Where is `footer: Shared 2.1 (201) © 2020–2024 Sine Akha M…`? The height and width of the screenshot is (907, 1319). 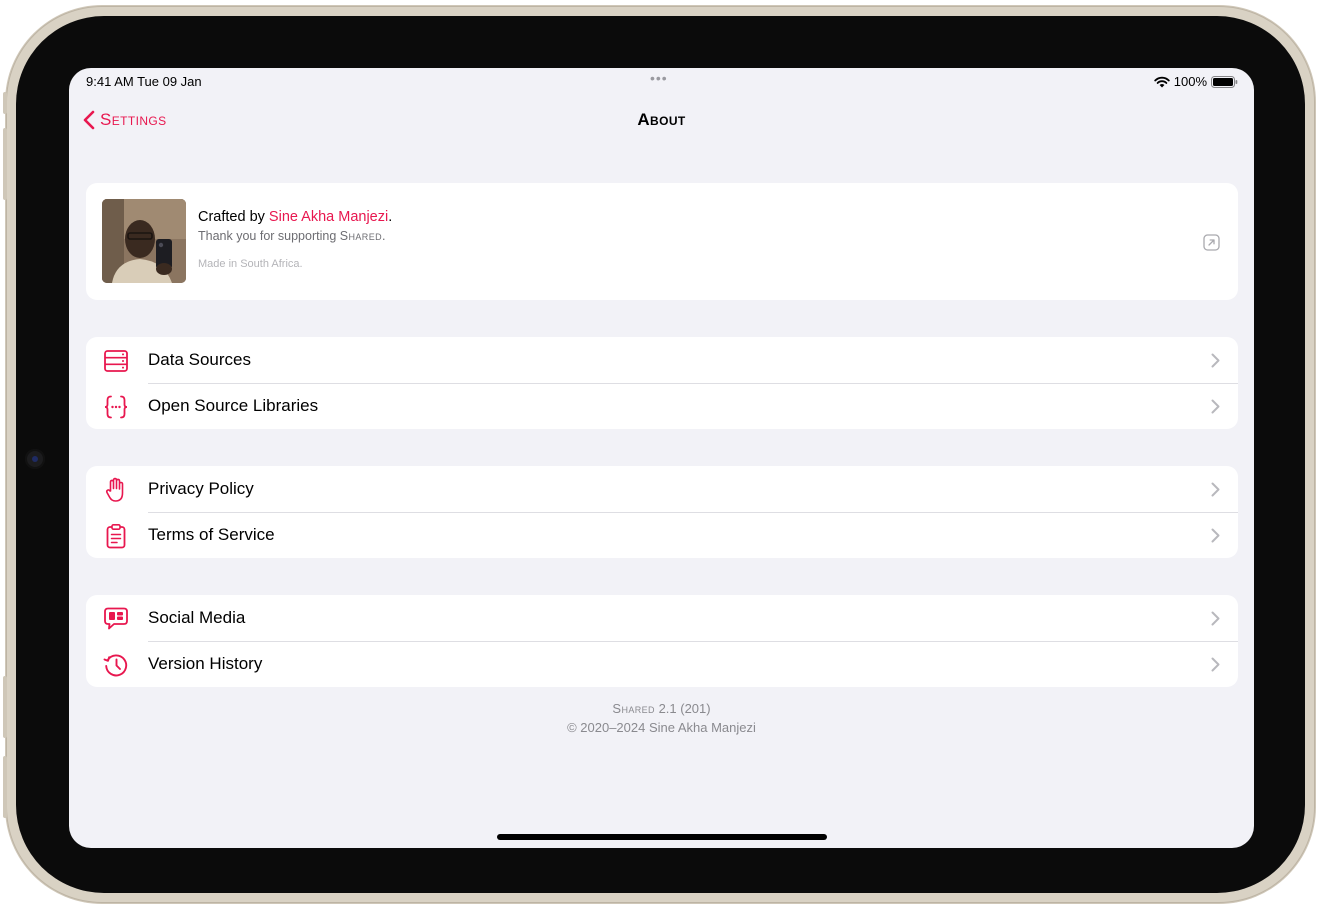
footer: Shared 2.1 (201) © 2020–2024 Sine Akha M… is located at coordinates (661, 718).